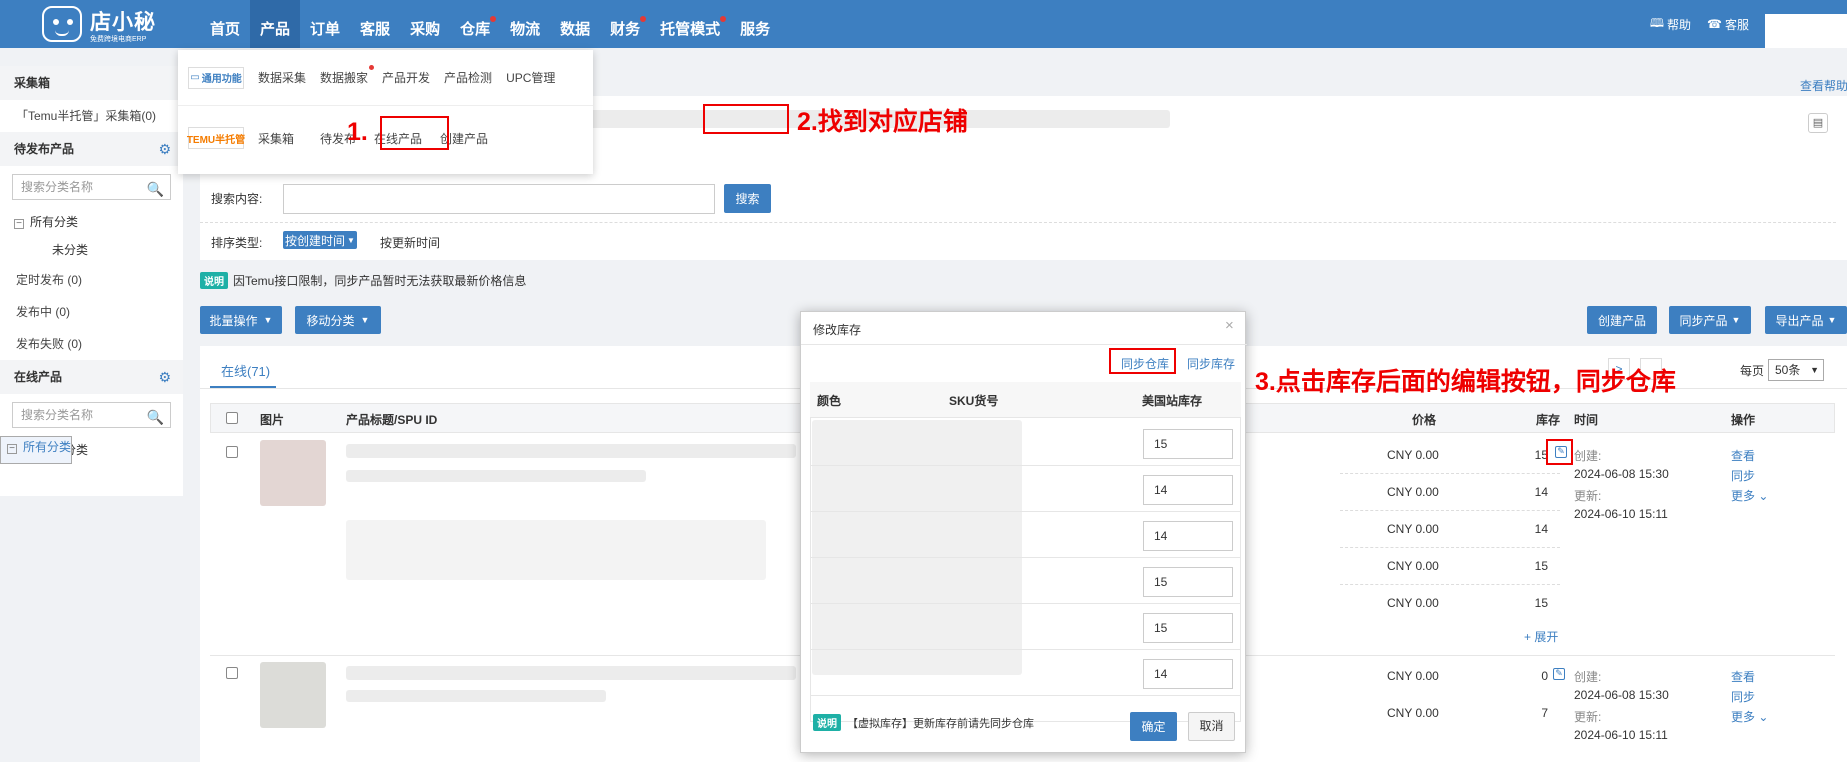 Image resolution: width=1847 pixels, height=762 pixels. Describe the element at coordinates (91, 344) in the screenshot. I see `sidebar-item-failed: 发布失败 (0)` at that location.